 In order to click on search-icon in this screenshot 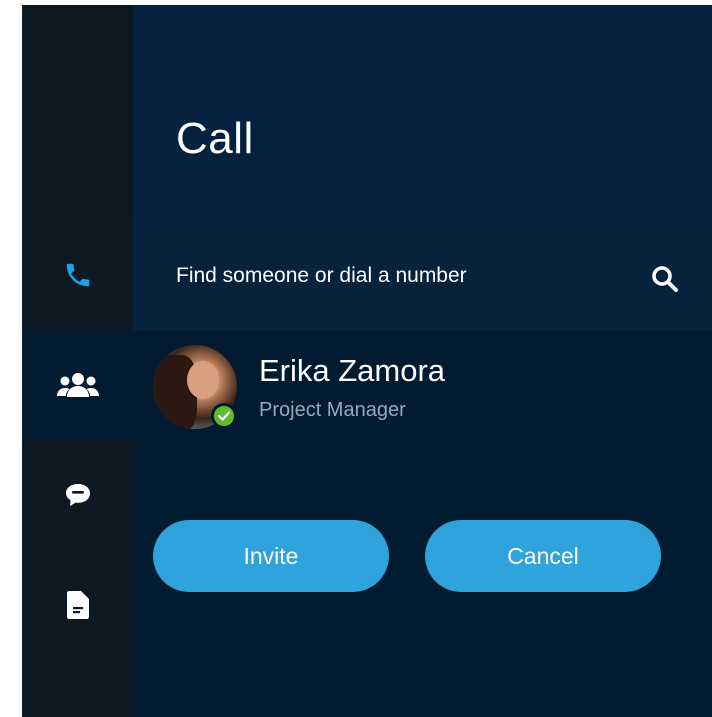, I will do `click(665, 279)`.